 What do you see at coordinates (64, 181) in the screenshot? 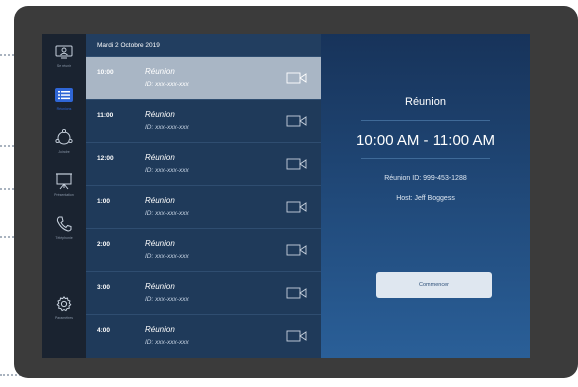
I see `presentation-icon` at bounding box center [64, 181].